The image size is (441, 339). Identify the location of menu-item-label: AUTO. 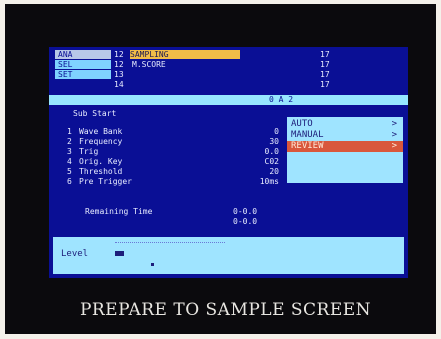
(302, 124).